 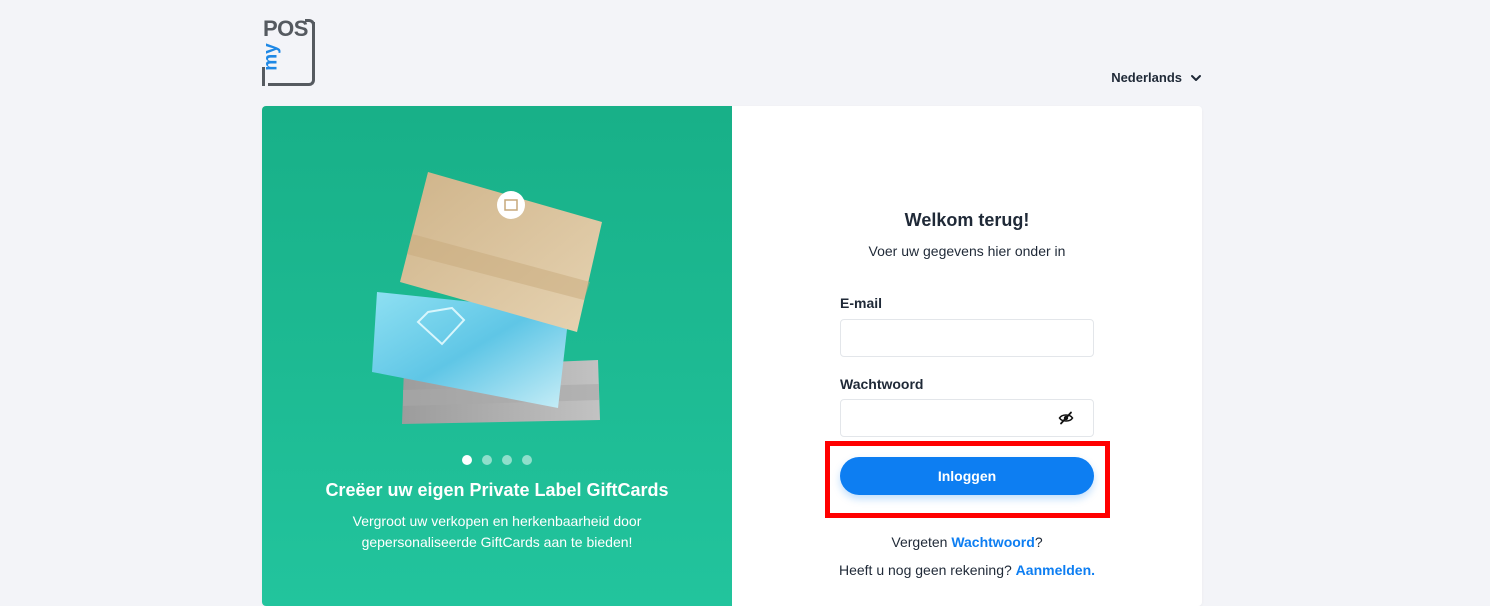 I want to click on mypos-logo: POS my, so click(x=289, y=52).